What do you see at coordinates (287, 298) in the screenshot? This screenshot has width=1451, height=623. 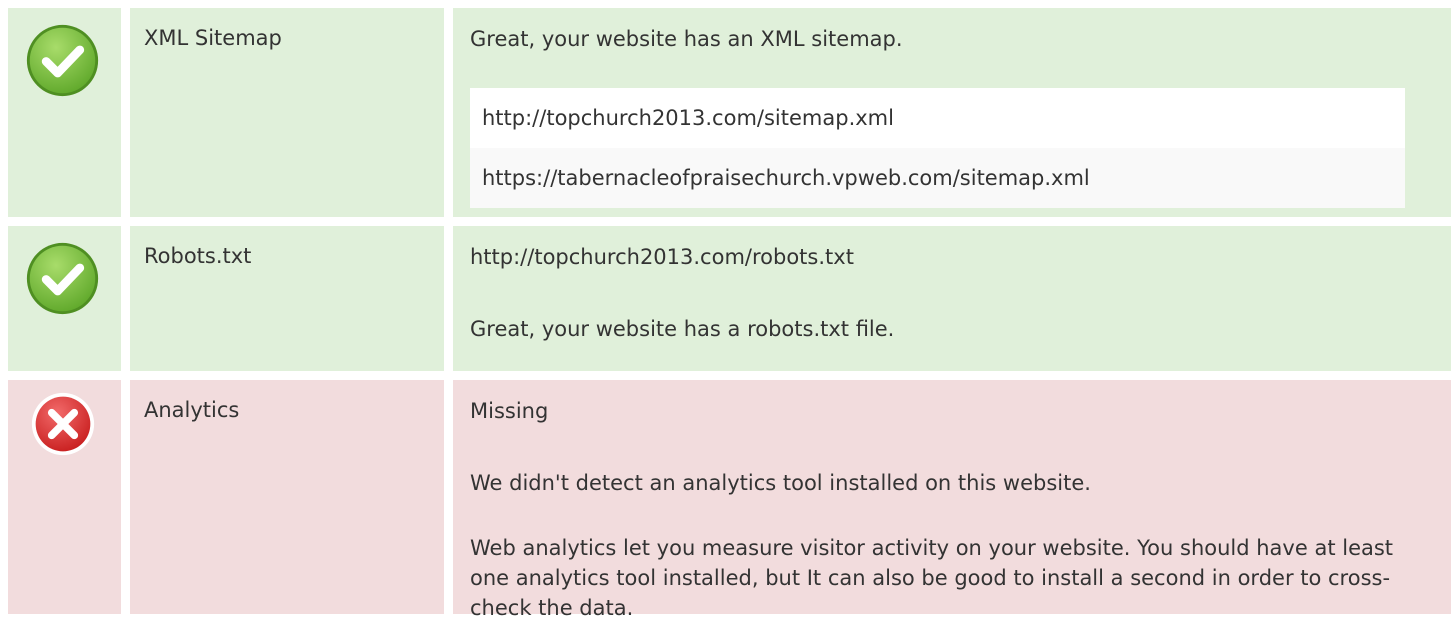 I see `check-name-cell: Robots.txt` at bounding box center [287, 298].